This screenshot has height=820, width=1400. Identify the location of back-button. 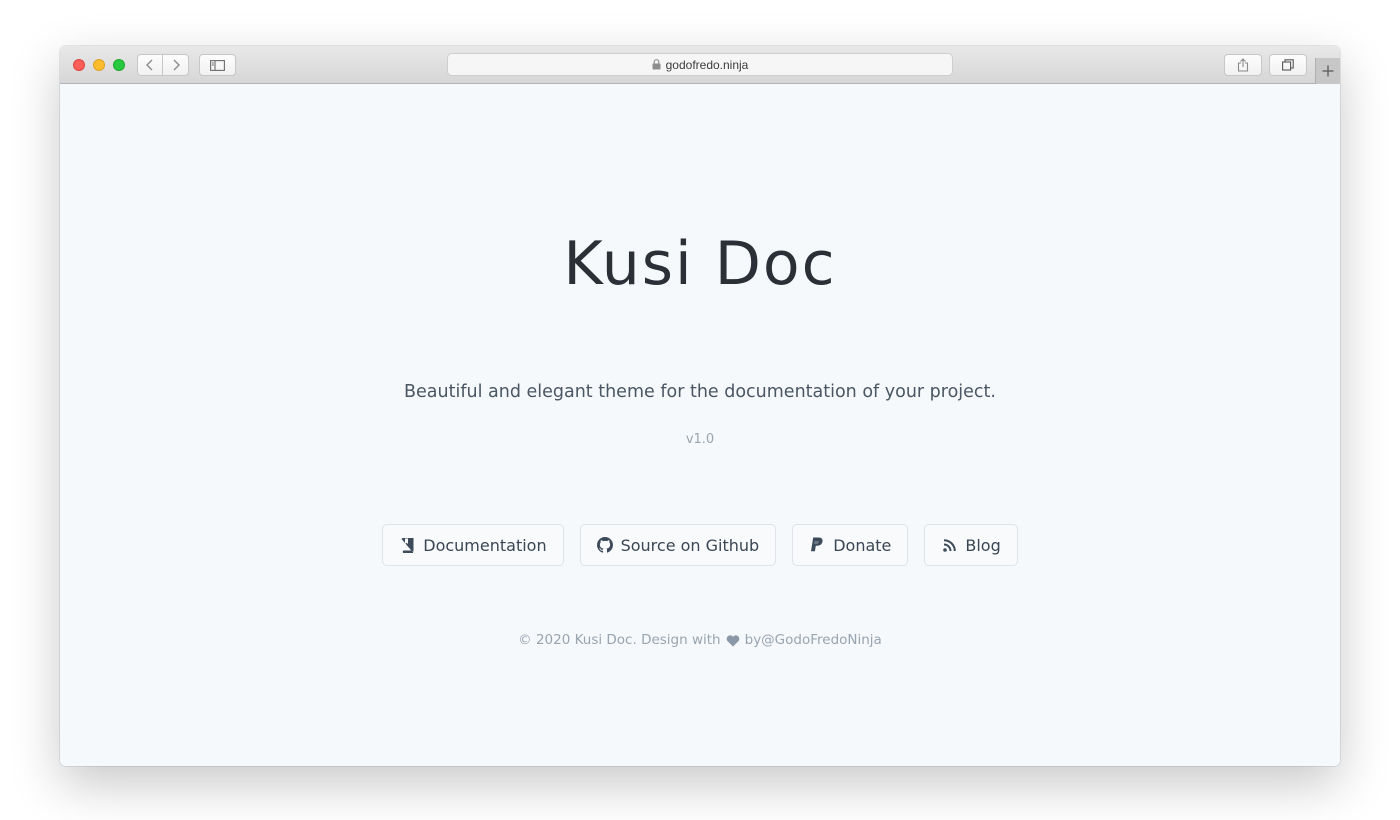
(150, 65).